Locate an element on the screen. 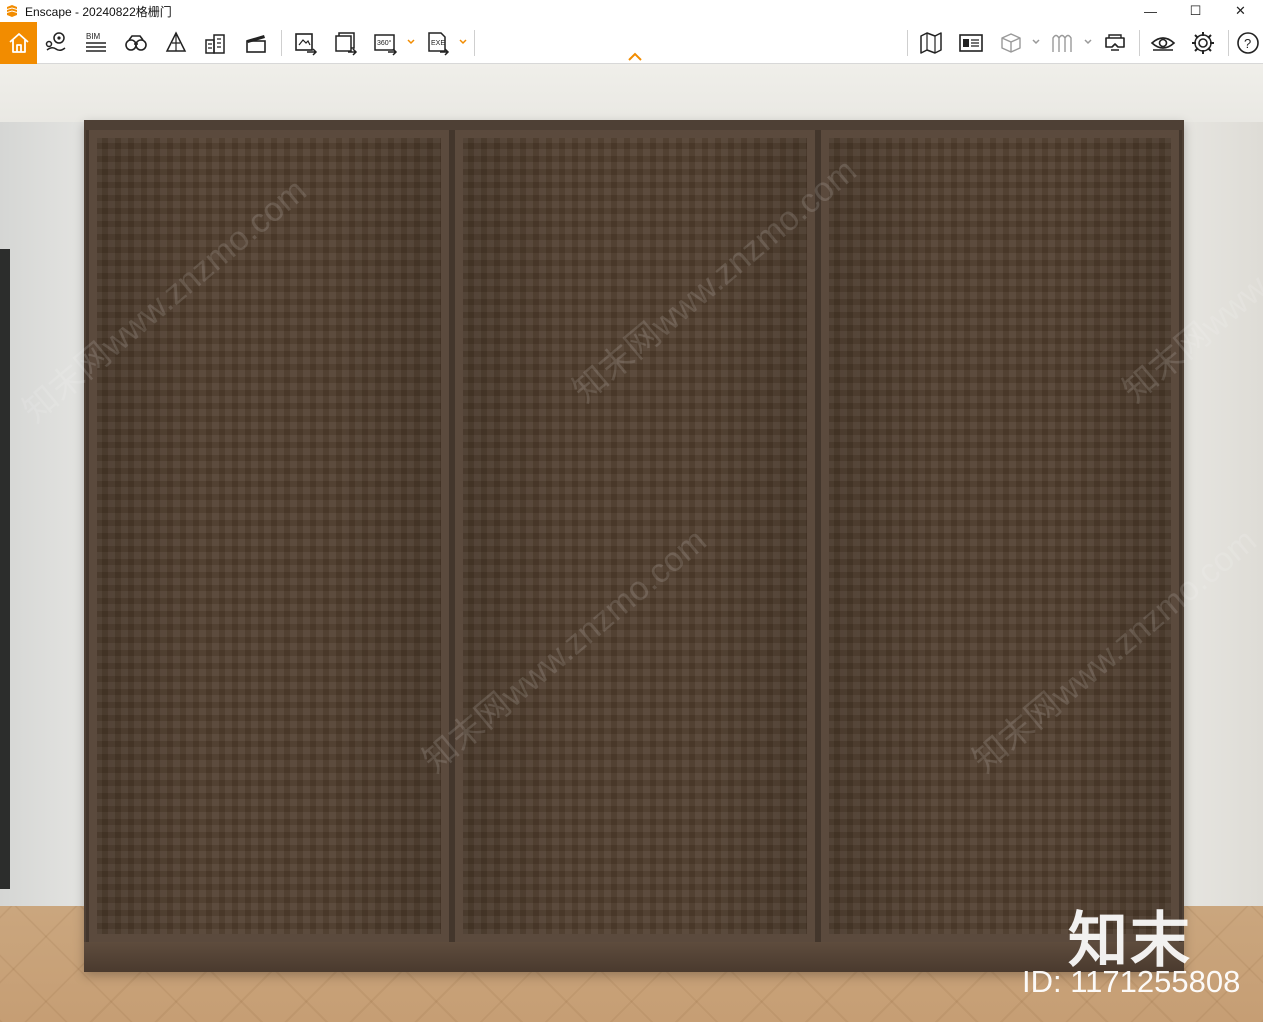 The width and height of the screenshot is (1263, 1022). bim-button: BIM is located at coordinates (96, 43).